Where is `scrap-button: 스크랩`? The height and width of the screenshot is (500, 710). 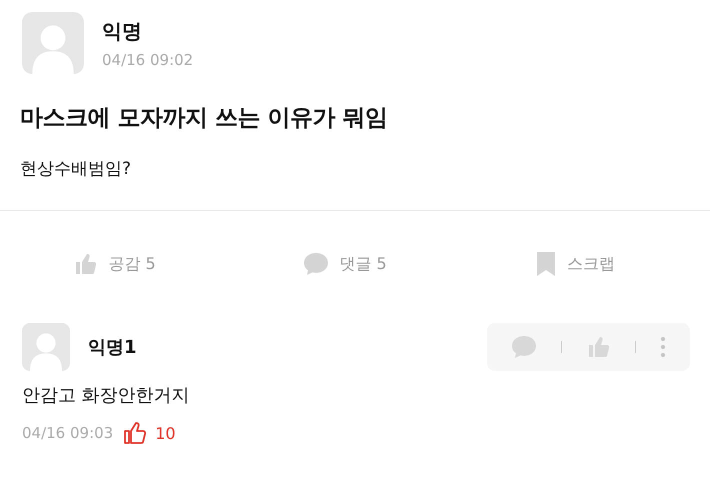
scrap-button: 스크랩 is located at coordinates (575, 264).